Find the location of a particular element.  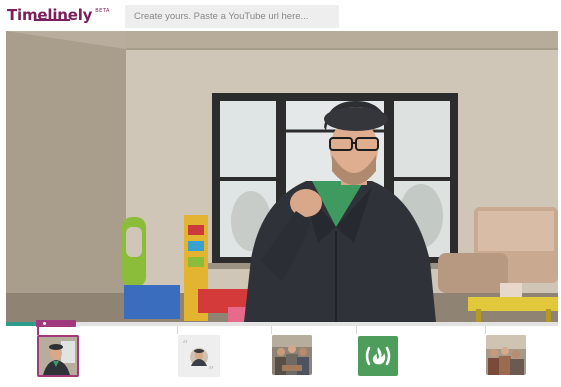

person-thumbnail-icon is located at coordinates (58, 356).